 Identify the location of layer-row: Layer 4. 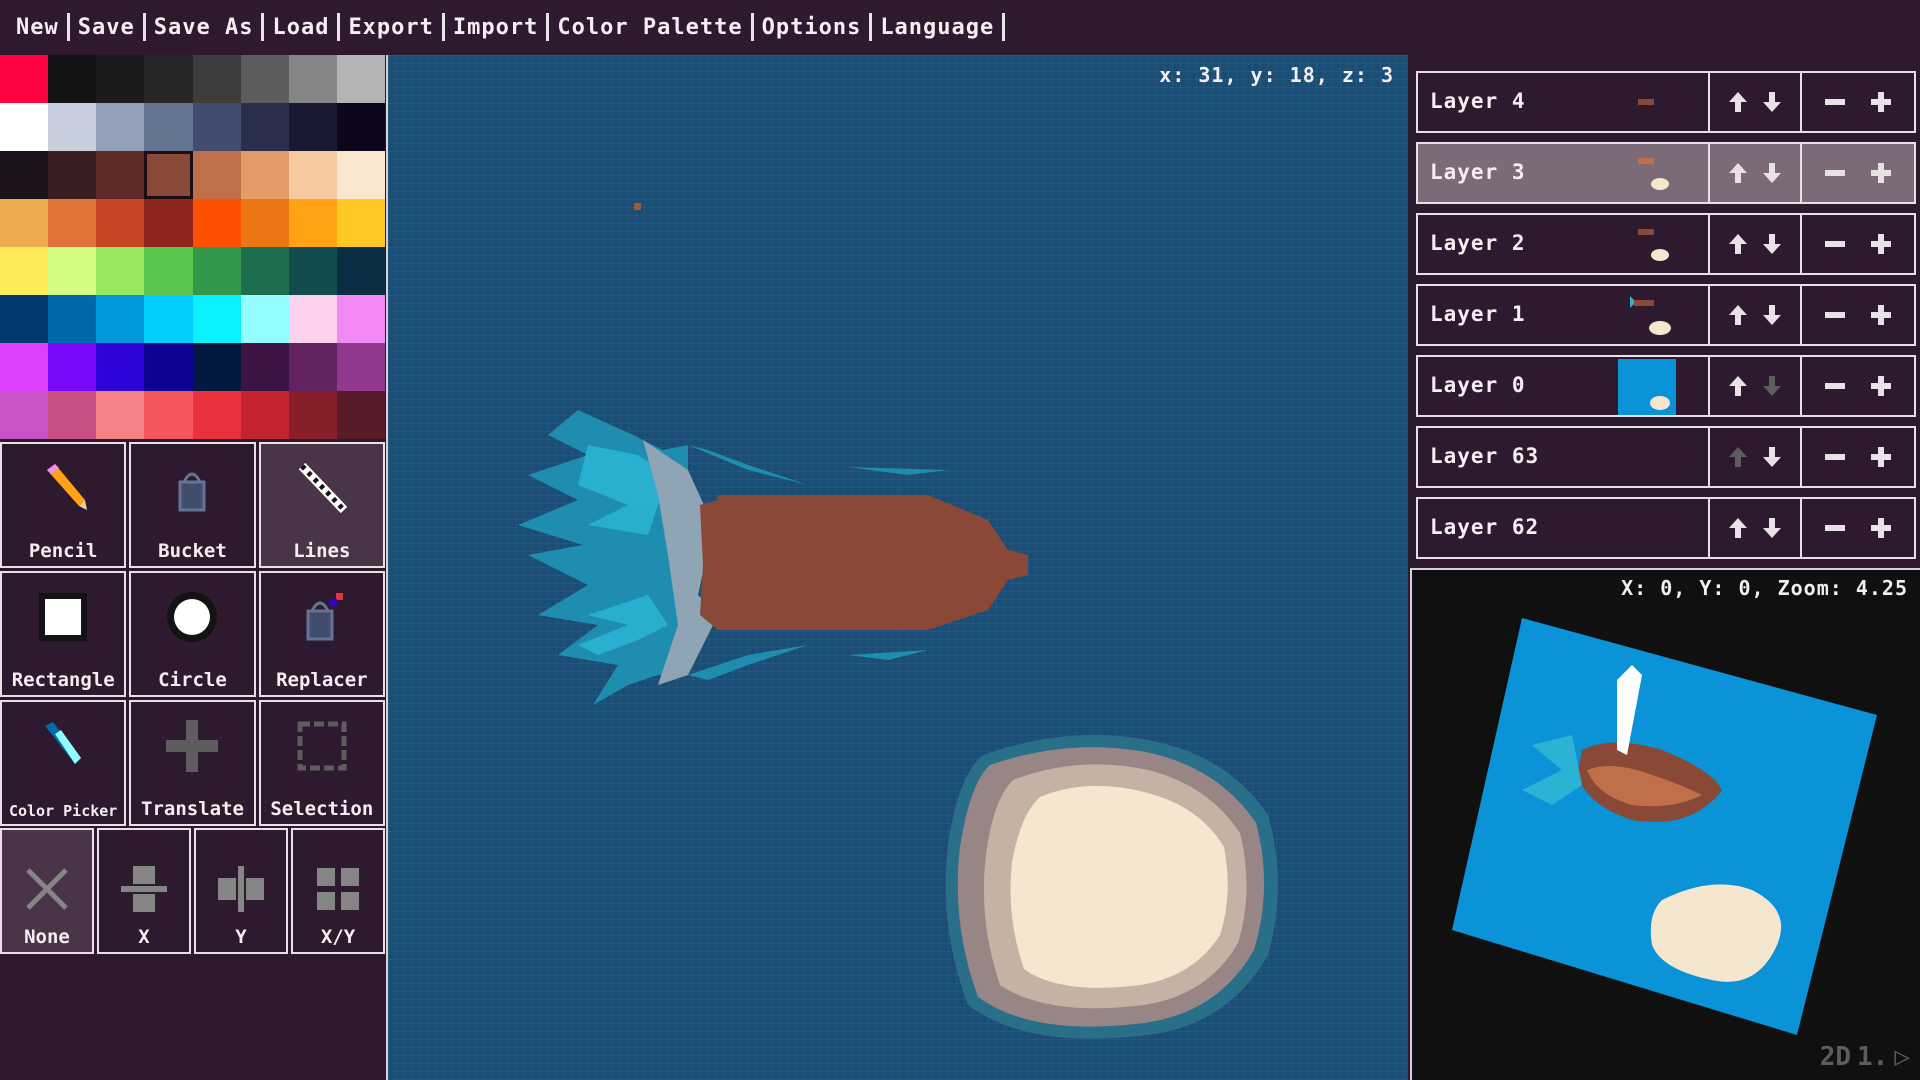
(1666, 102).